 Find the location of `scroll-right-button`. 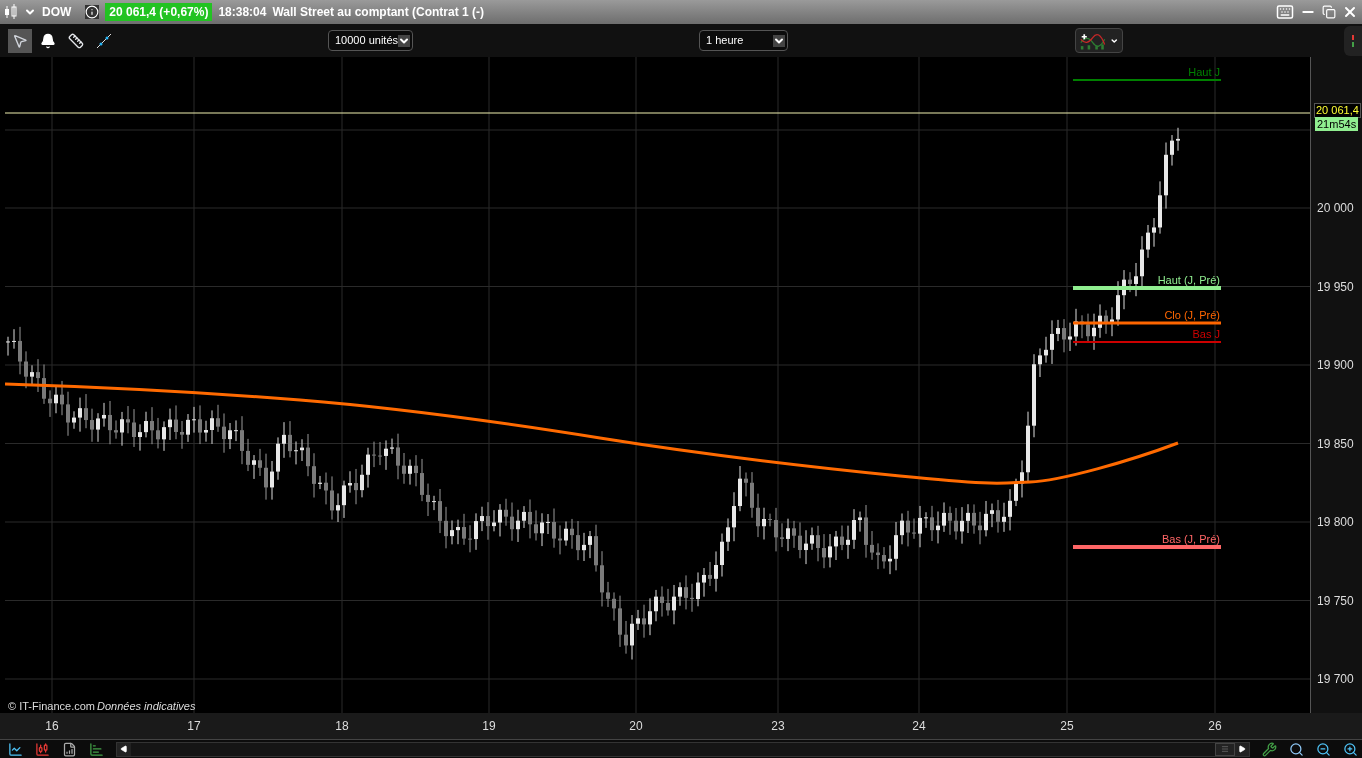

scroll-right-button is located at coordinates (1242, 749).